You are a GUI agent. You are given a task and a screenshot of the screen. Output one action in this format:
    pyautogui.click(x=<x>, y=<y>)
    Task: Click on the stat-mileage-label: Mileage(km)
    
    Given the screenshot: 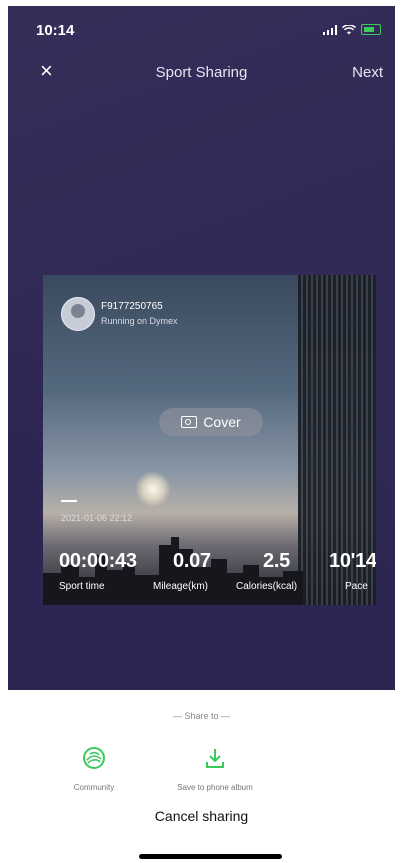 What is the action you would take?
    pyautogui.click(x=181, y=586)
    